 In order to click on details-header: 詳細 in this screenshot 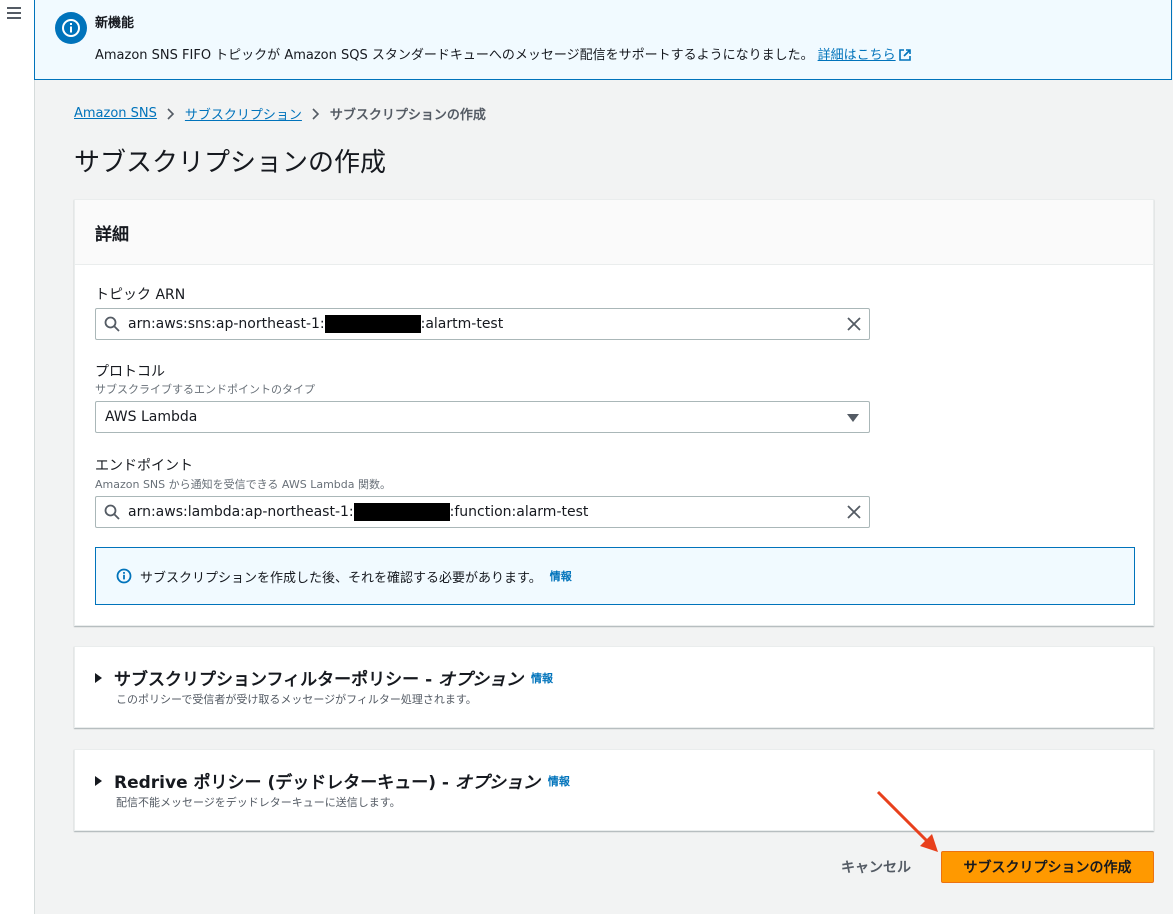, I will do `click(614, 232)`.